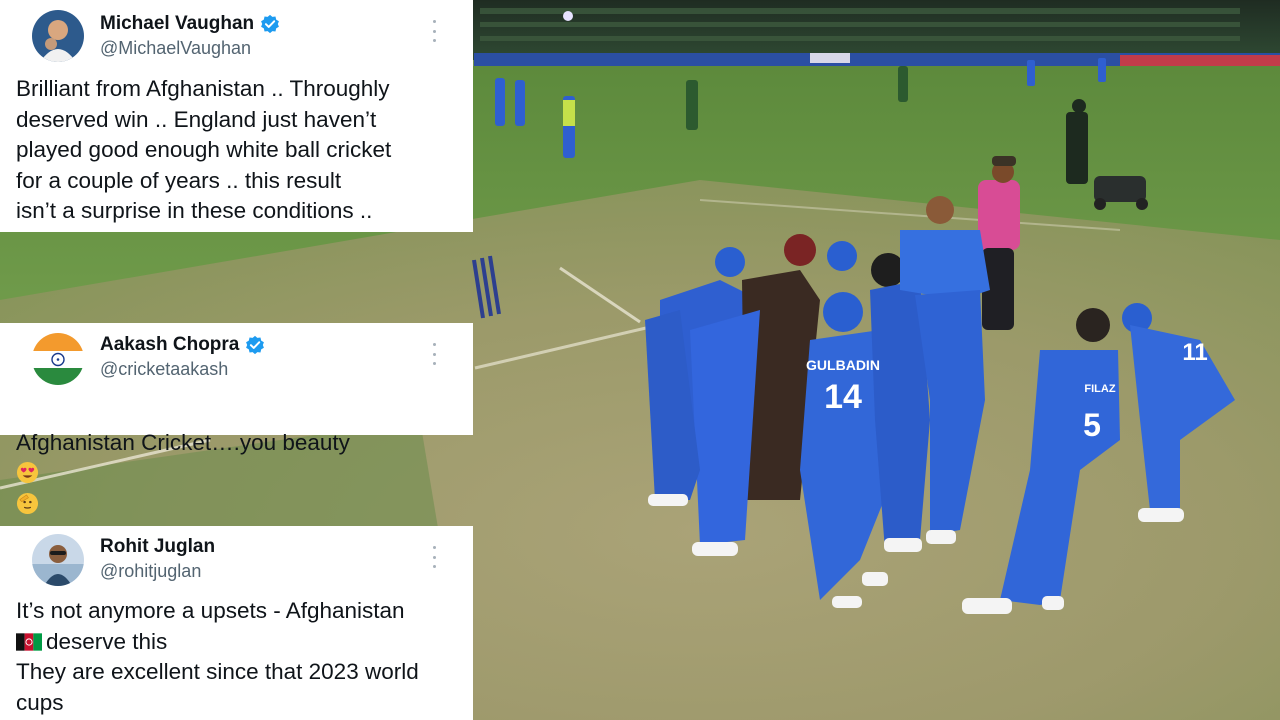 The image size is (1280, 720). Describe the element at coordinates (107, 641) in the screenshot. I see `tweet-text-line: deserve this` at that location.